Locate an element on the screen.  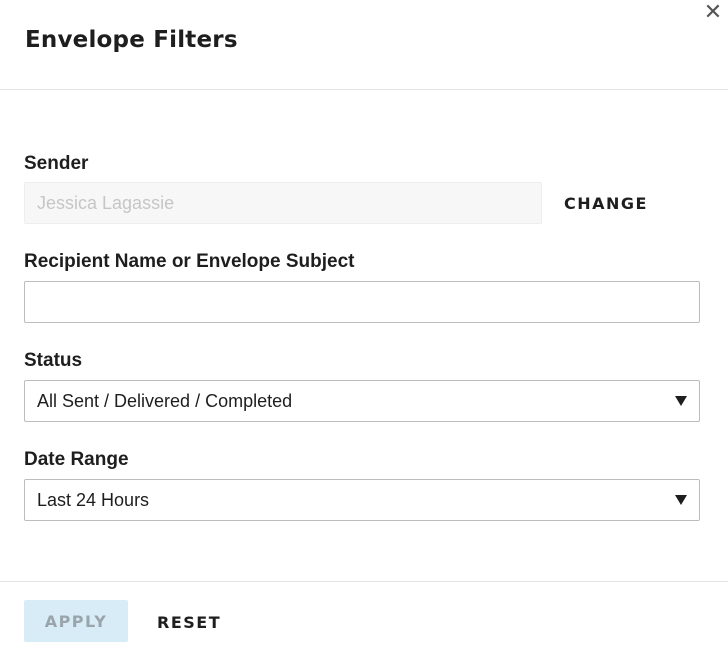
reset-button: RESET is located at coordinates (189, 622).